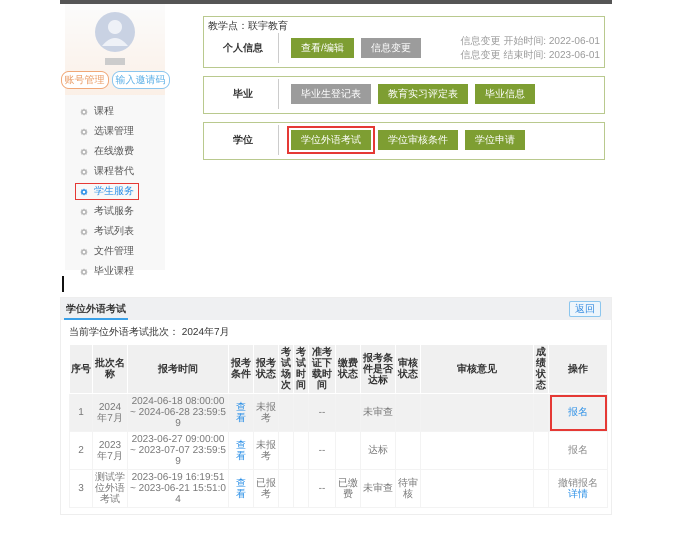 Image resolution: width=687 pixels, height=538 pixels. I want to click on sidebar-item: 文件管理, so click(107, 251).